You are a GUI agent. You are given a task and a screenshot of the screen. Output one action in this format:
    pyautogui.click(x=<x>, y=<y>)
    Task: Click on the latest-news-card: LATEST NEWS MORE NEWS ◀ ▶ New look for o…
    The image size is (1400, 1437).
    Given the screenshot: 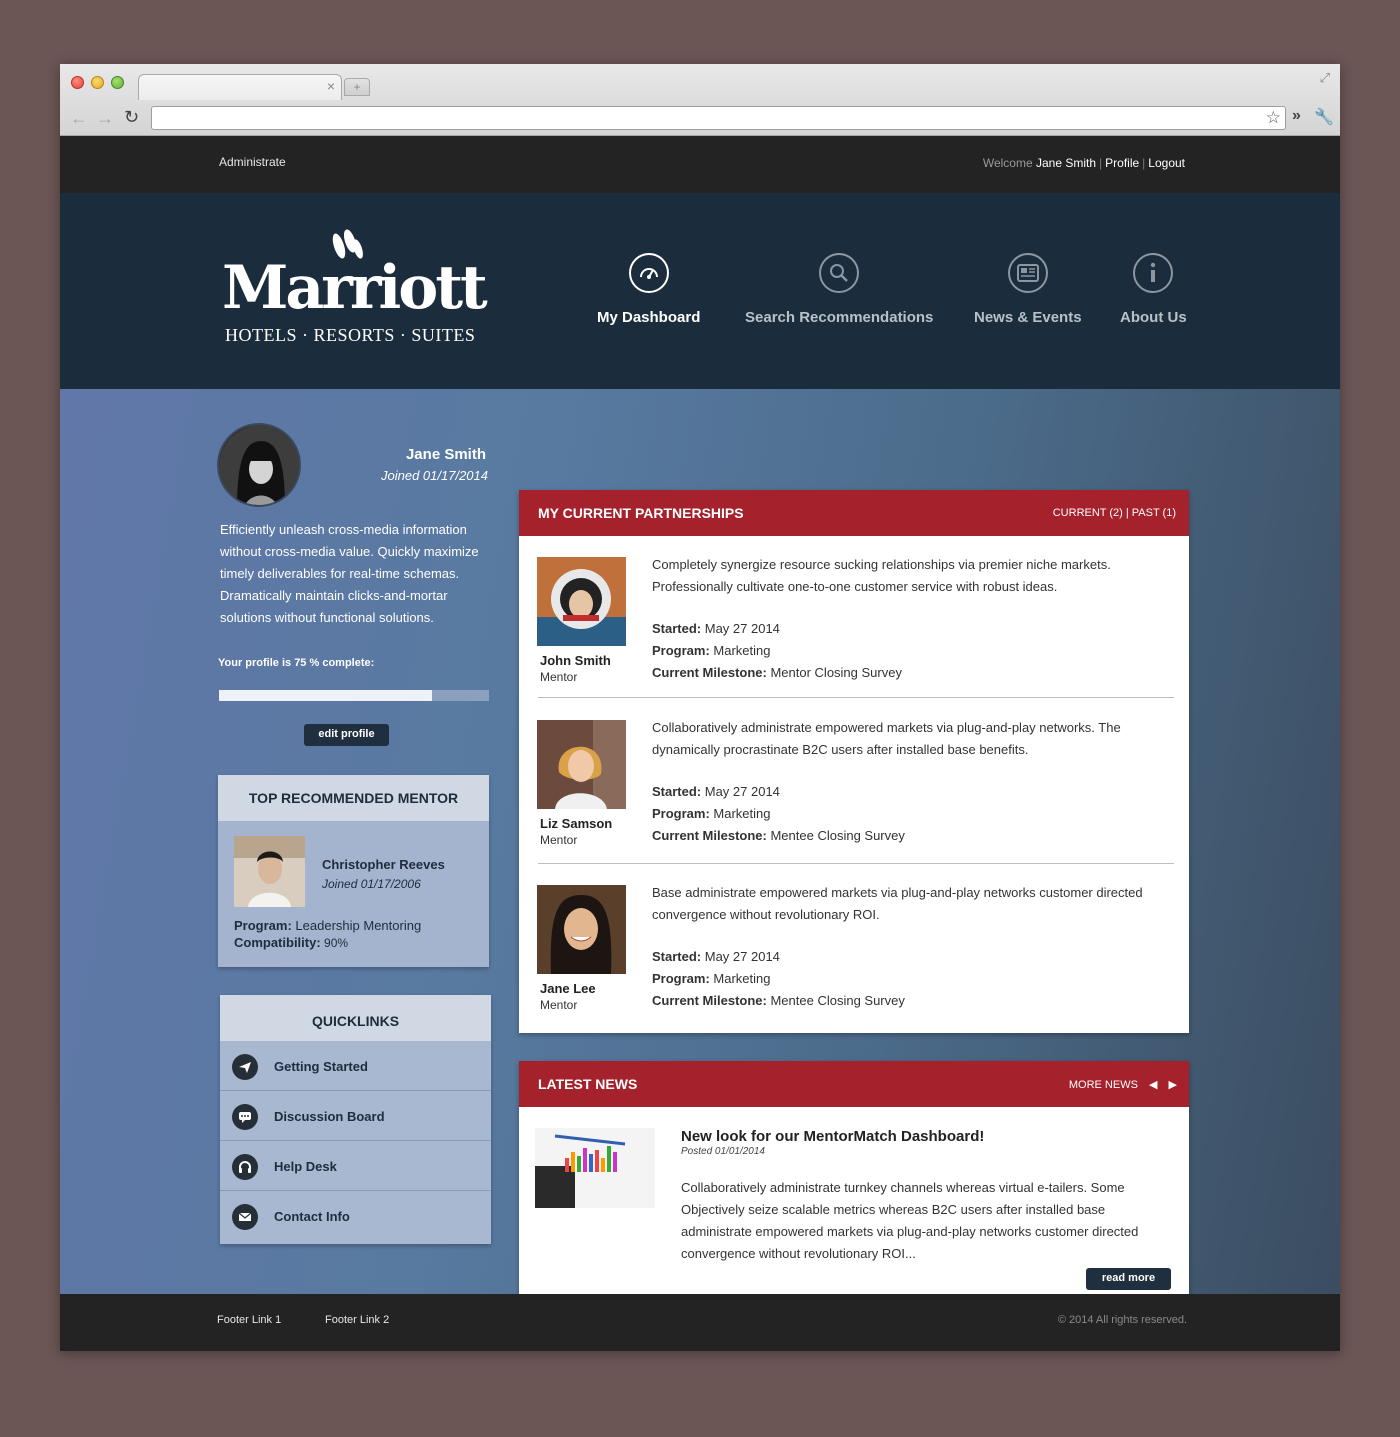 What is the action you would take?
    pyautogui.click(x=854, y=1184)
    